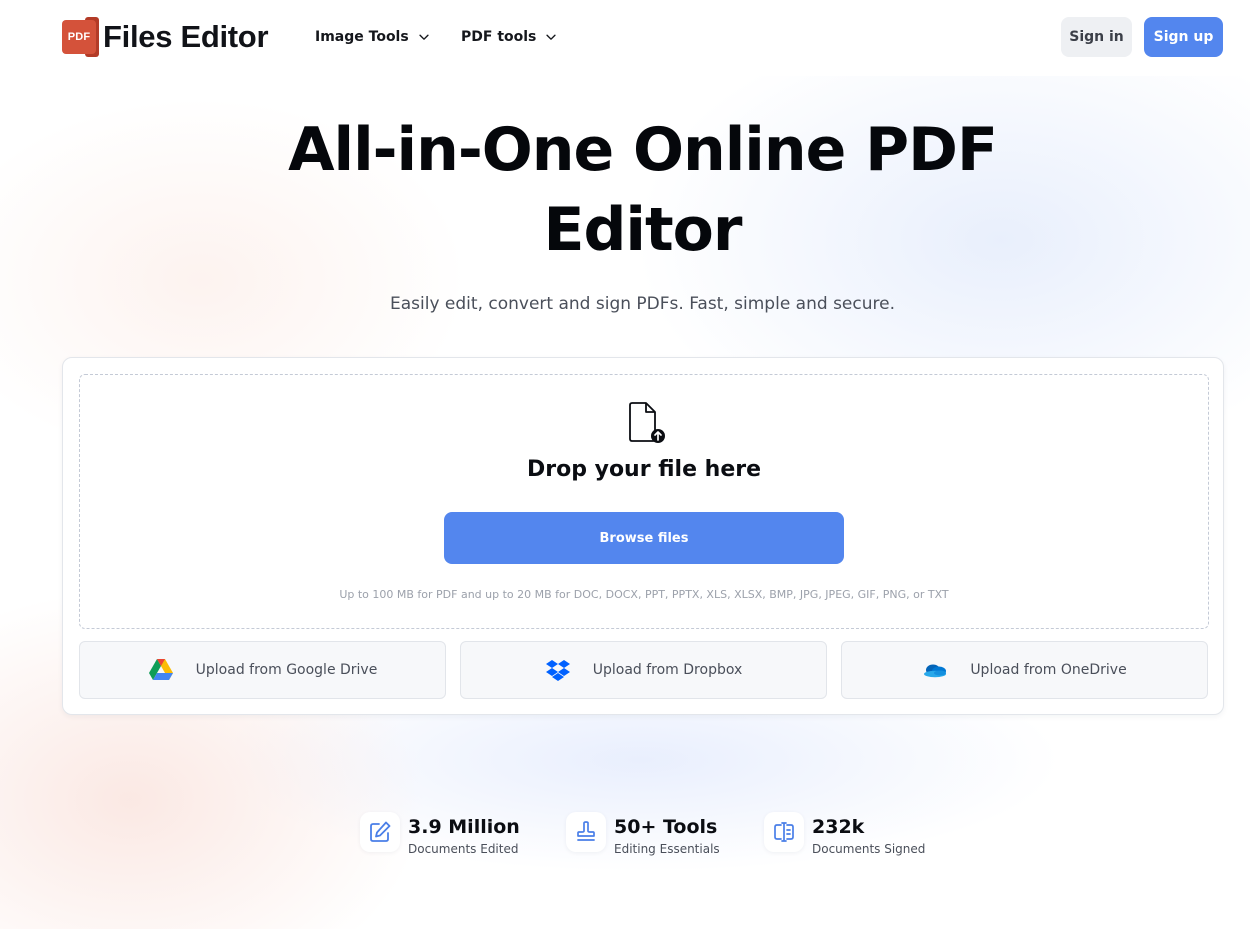  I want to click on hero-title: All-in-One Online PDF Editor, so click(642, 190).